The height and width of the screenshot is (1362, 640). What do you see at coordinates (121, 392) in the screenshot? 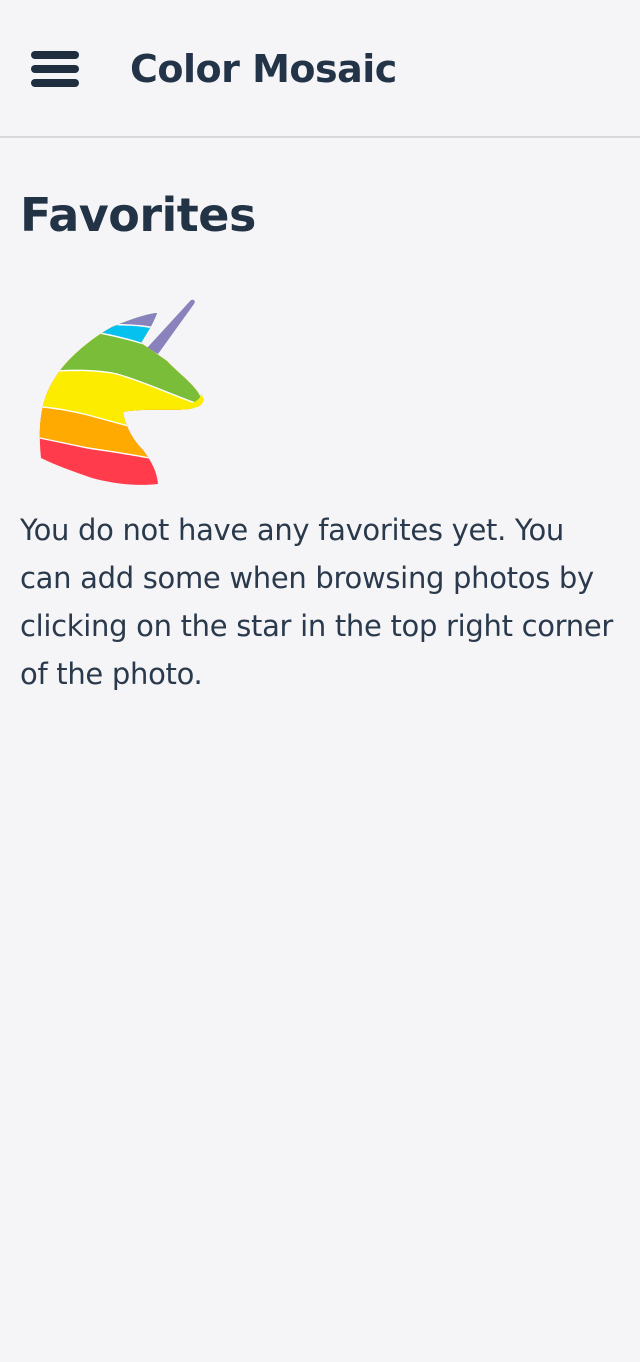
I see `rainbow-unicorn-icon` at bounding box center [121, 392].